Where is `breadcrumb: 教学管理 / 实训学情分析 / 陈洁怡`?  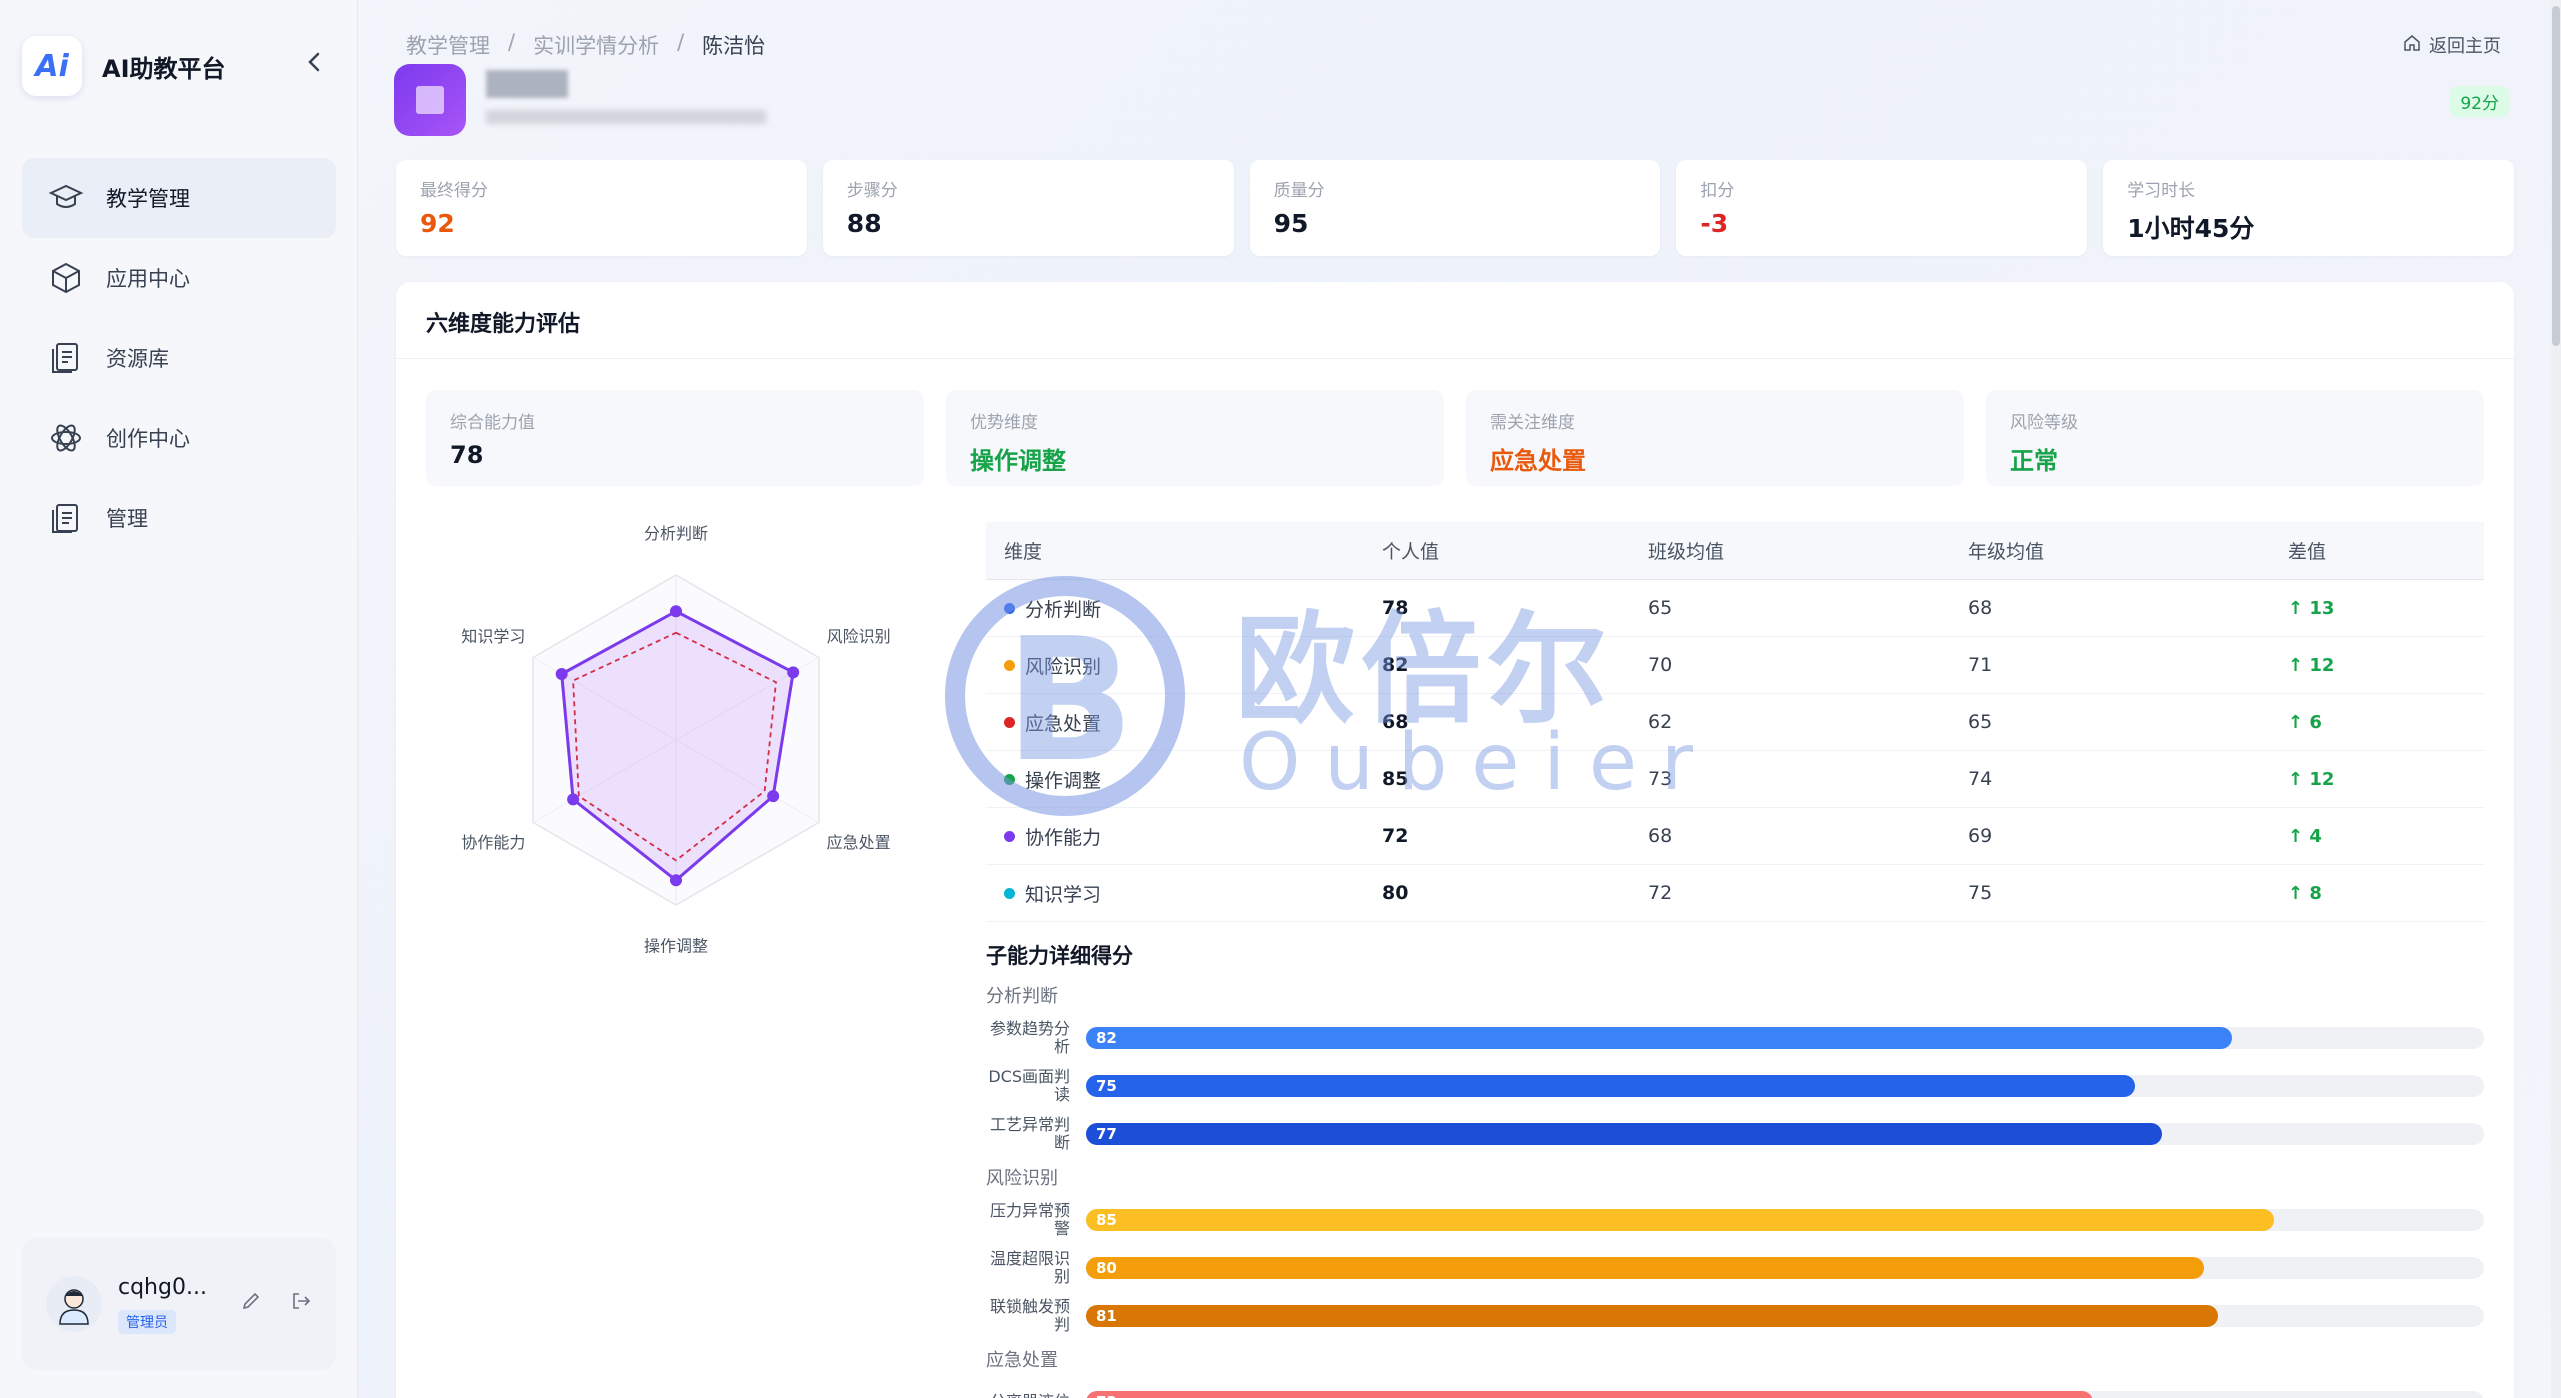
breadcrumb: 教学管理 / 实训学情分析 / 陈洁怡 is located at coordinates (585, 45).